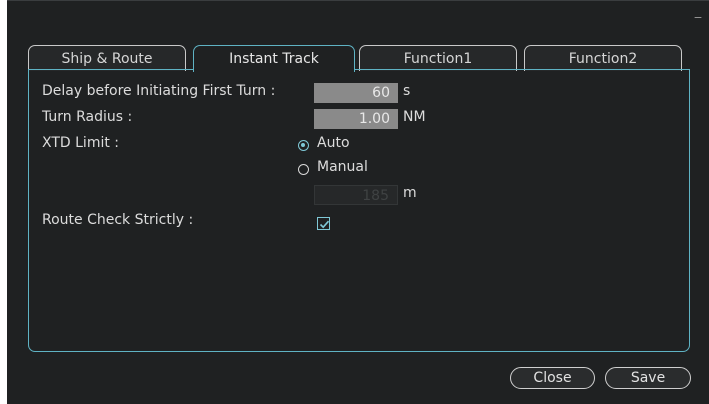 Image resolution: width=709 pixels, height=404 pixels. Describe the element at coordinates (603, 58) in the screenshot. I see `tab-function2: Function2` at that location.